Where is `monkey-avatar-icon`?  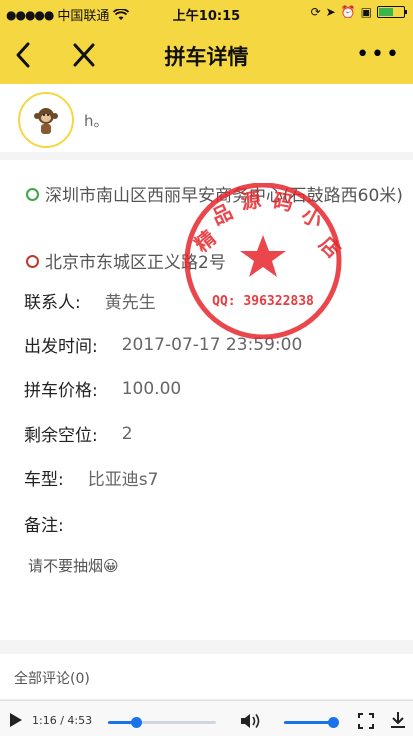
monkey-avatar-icon is located at coordinates (46, 121).